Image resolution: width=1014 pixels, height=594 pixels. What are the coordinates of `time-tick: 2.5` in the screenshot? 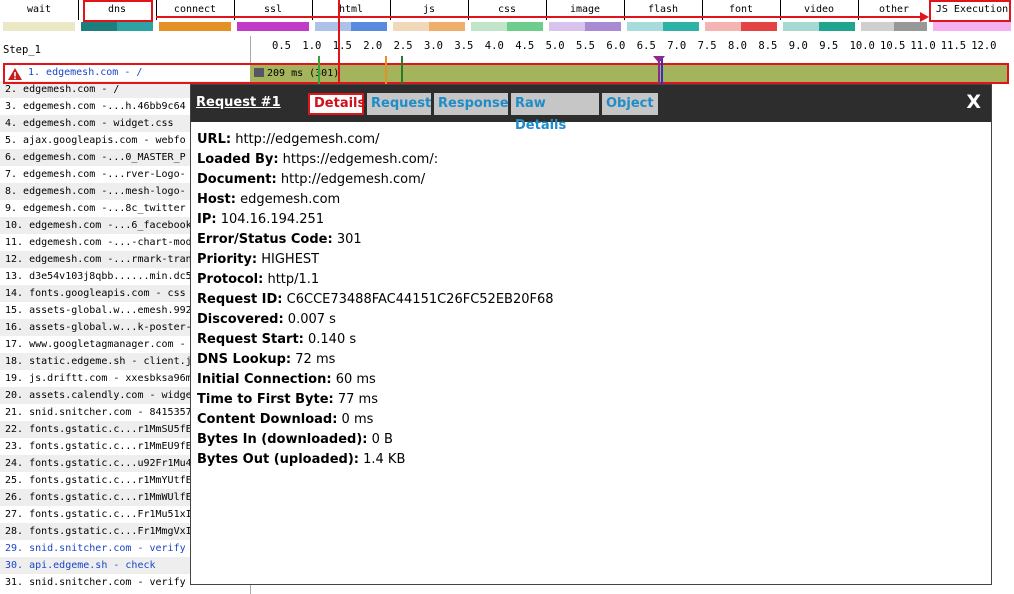 It's located at (403, 46).